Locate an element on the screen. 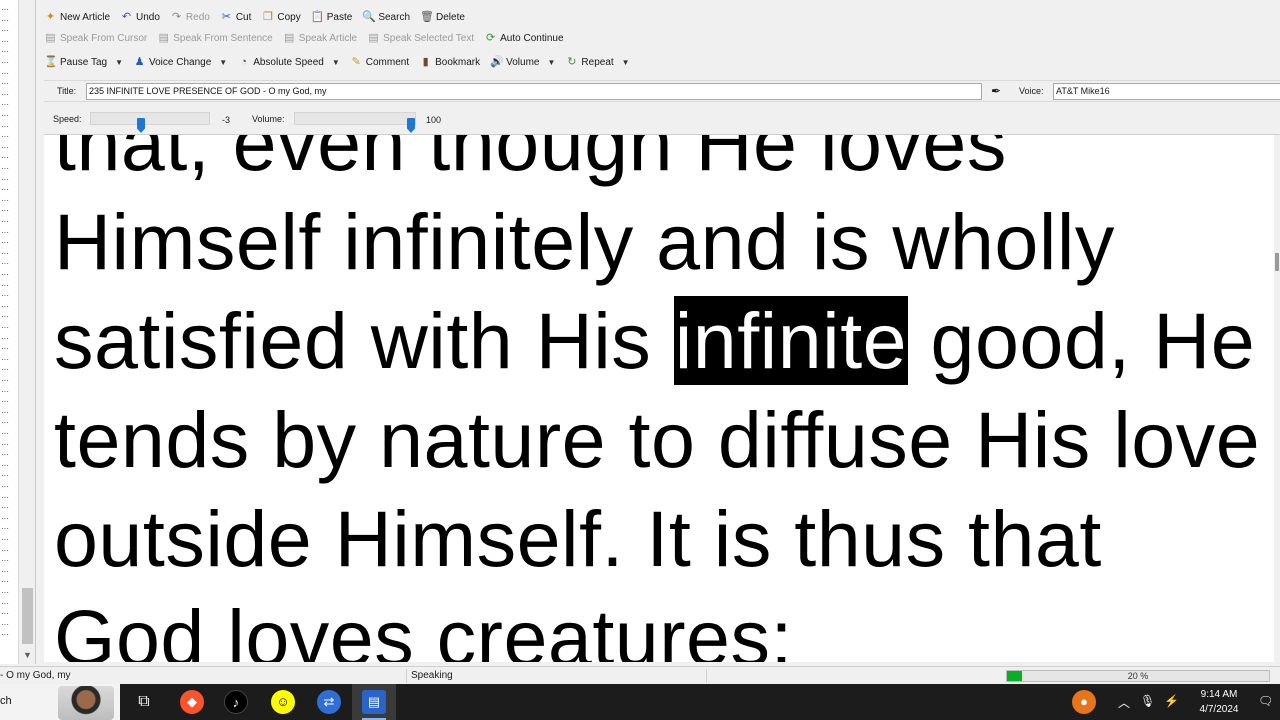 This screenshot has height=720, width=1280. task-view-icon: ⧉ is located at coordinates (144, 702).